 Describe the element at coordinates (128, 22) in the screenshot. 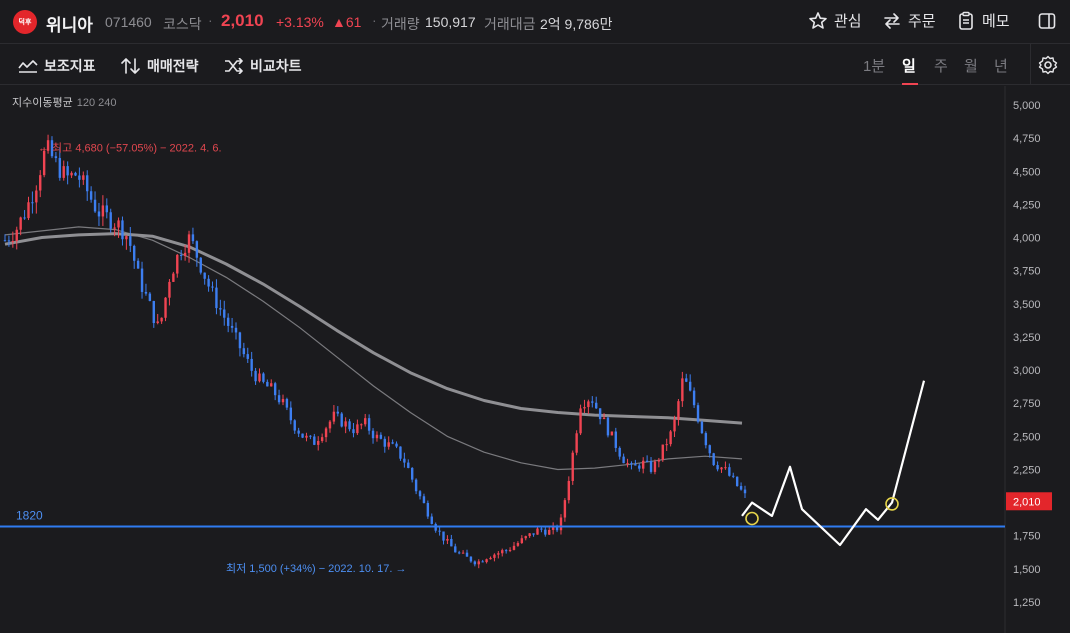

I see `stock-code: 071460` at that location.